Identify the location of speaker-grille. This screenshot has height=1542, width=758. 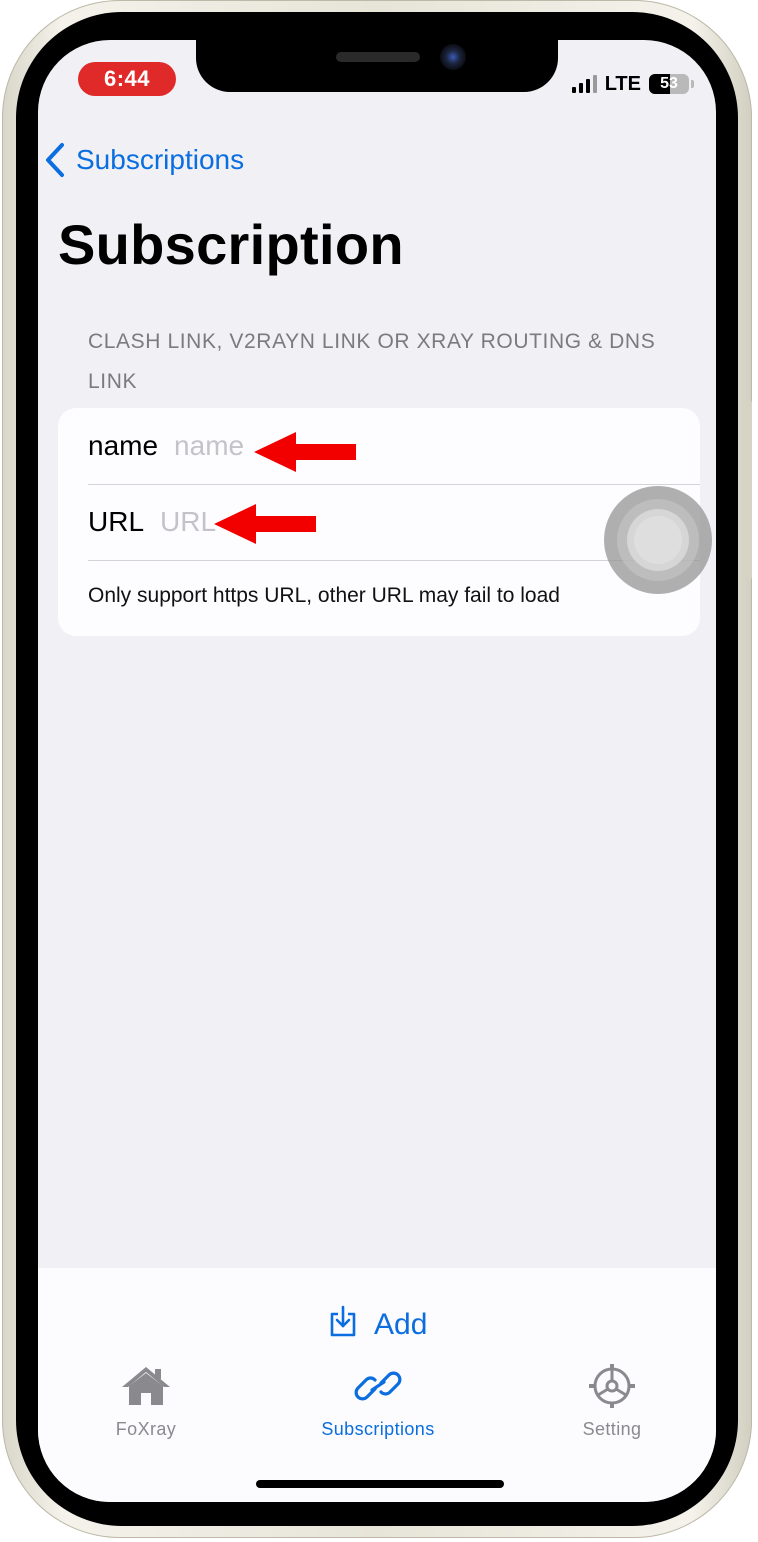
(378, 57).